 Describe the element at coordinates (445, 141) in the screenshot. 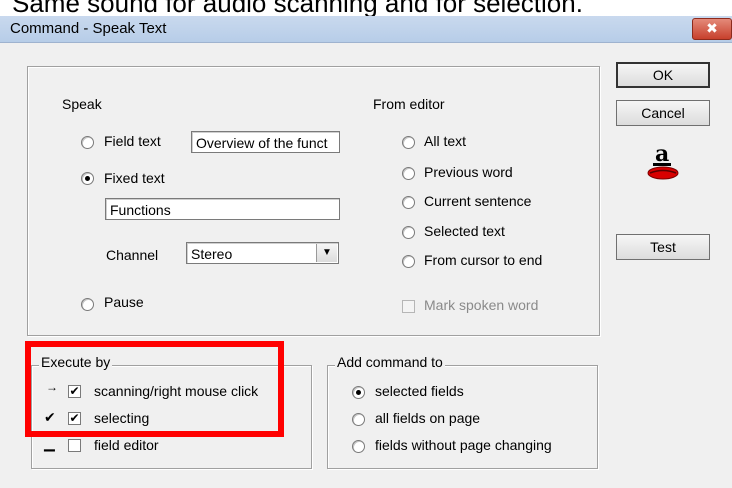

I see `from-editor-option-all-text: All text` at that location.